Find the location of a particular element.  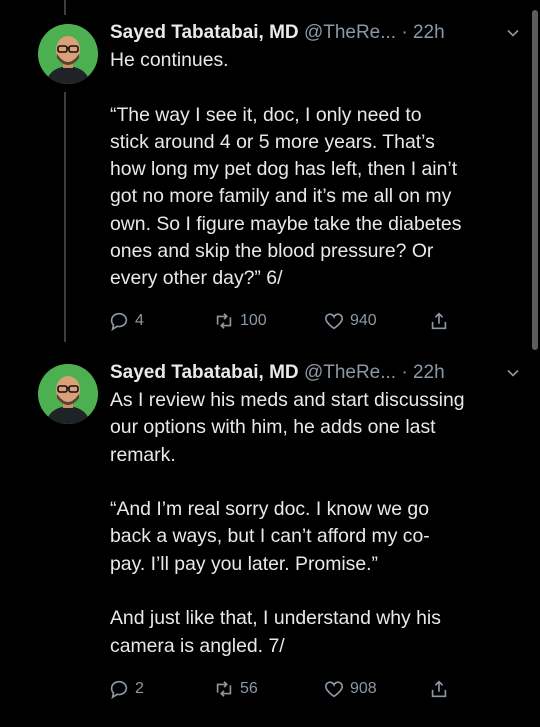

text-line: own. So I figure maybe take the diabetes is located at coordinates (286, 223).